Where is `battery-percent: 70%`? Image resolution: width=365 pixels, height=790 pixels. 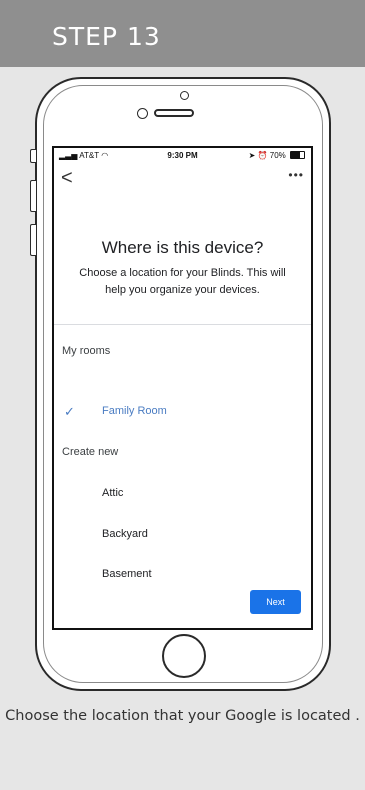
battery-percent: 70% is located at coordinates (277, 155).